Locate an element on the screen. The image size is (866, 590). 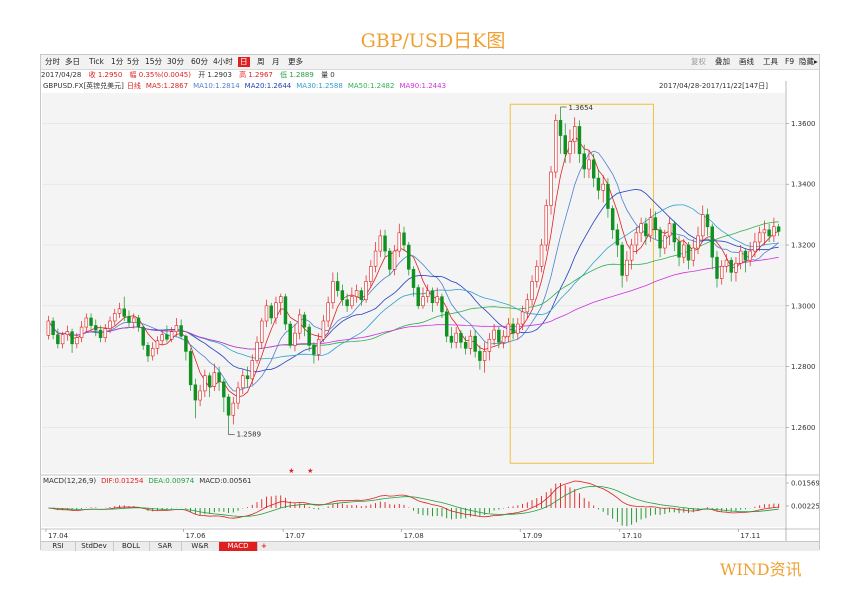
period-tab-2: Tick is located at coordinates (96, 62).